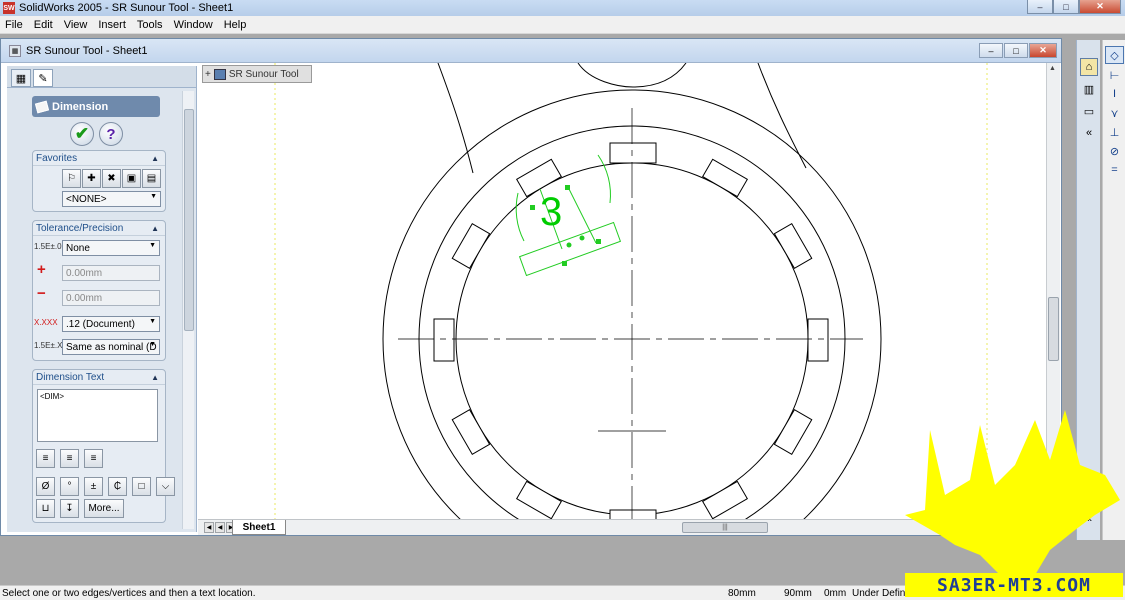 This screenshot has width=1125, height=600. Describe the element at coordinates (259, 527) in the screenshot. I see `sheet-tab-sheet1: Sheet1` at that location.